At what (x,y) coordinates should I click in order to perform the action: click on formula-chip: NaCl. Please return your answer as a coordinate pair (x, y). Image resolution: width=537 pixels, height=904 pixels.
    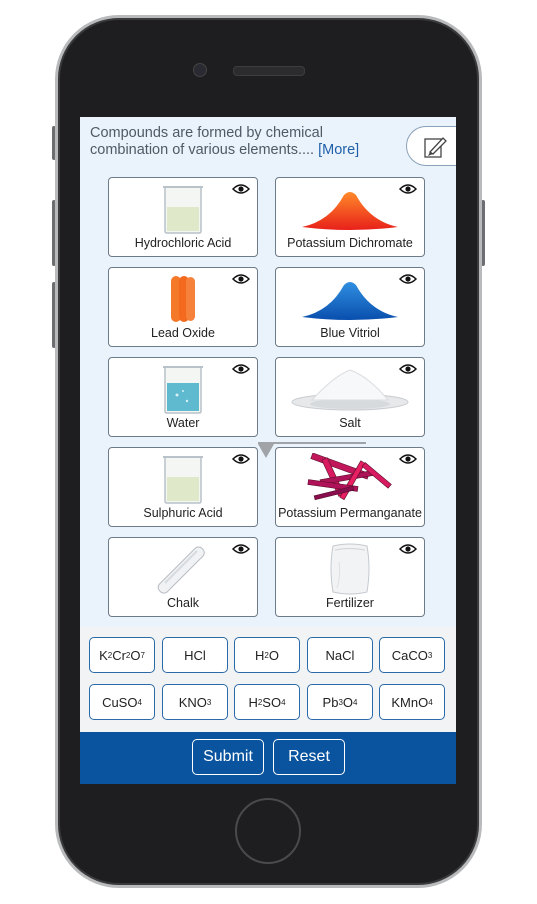
    Looking at the image, I should click on (340, 655).